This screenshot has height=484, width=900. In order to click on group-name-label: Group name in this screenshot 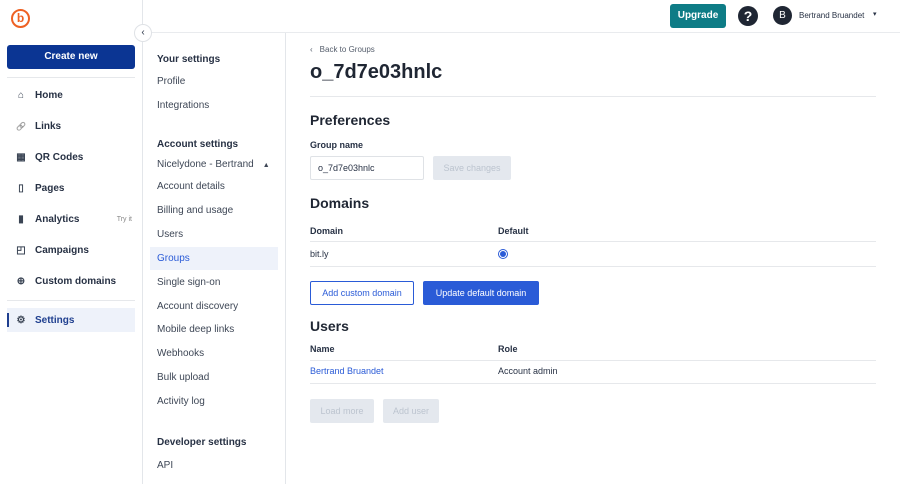, I will do `click(337, 145)`.